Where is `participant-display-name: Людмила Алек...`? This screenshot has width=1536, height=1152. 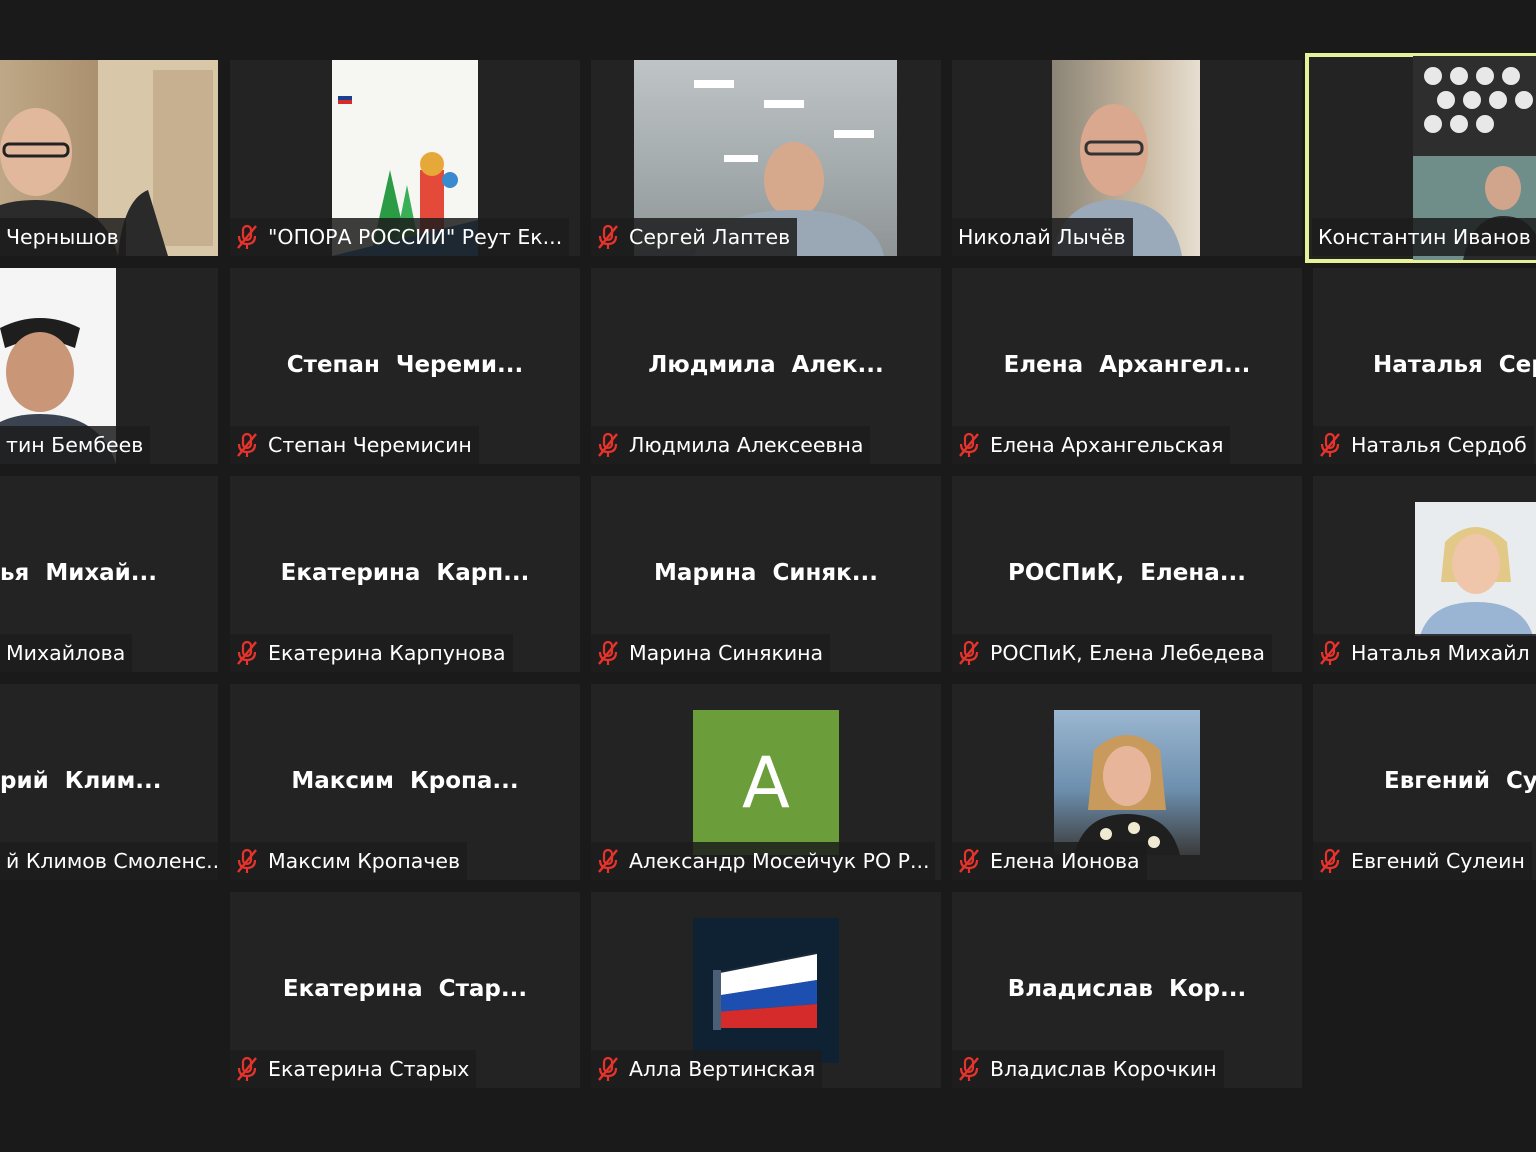 participant-display-name: Людмила Алек... is located at coordinates (766, 365).